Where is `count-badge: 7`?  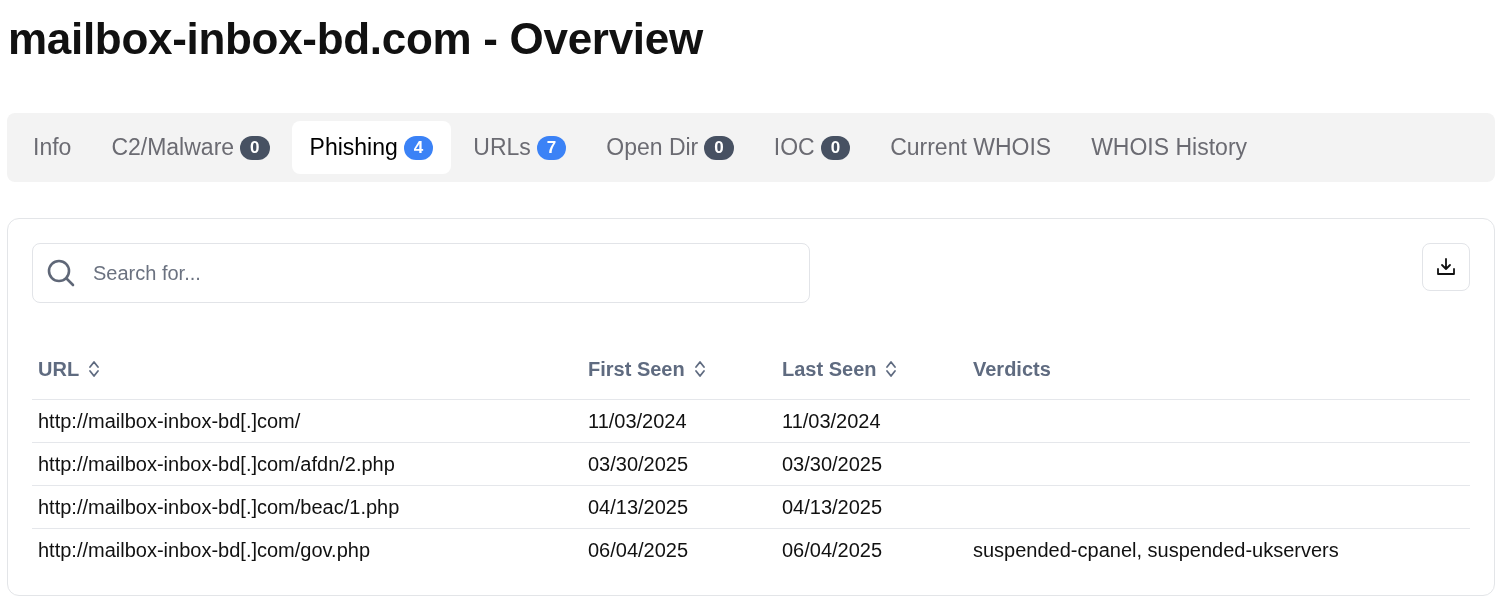 count-badge: 7 is located at coordinates (551, 147).